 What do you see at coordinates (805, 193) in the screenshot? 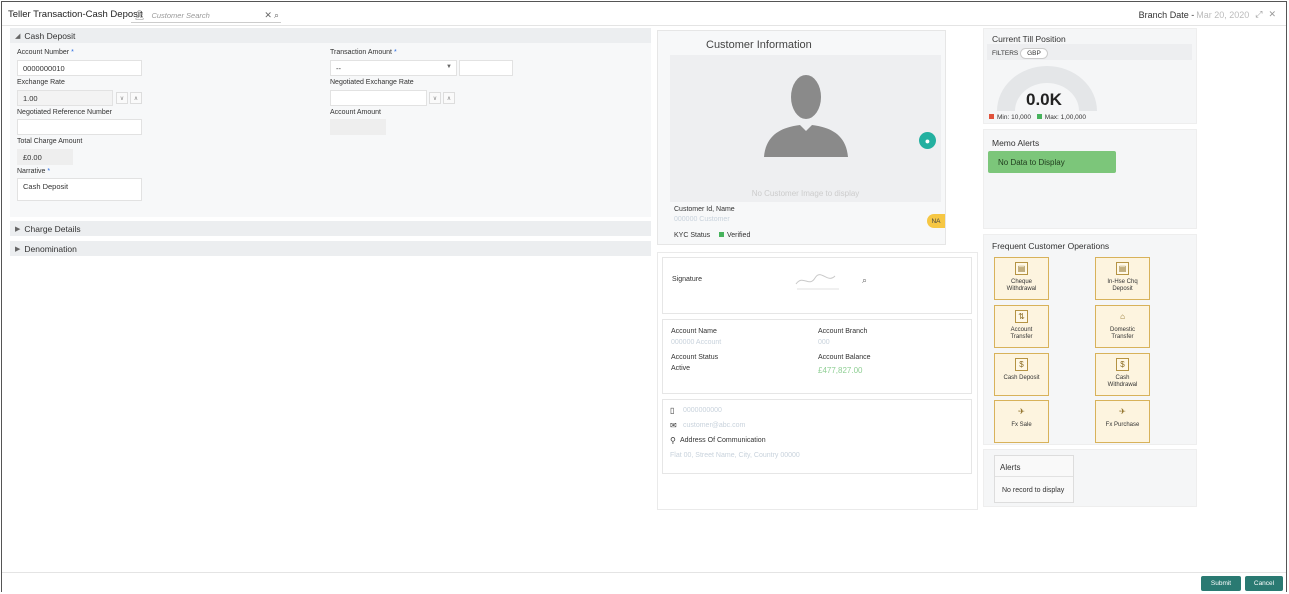
I see `no-image-text: No Customer Image to display` at bounding box center [805, 193].